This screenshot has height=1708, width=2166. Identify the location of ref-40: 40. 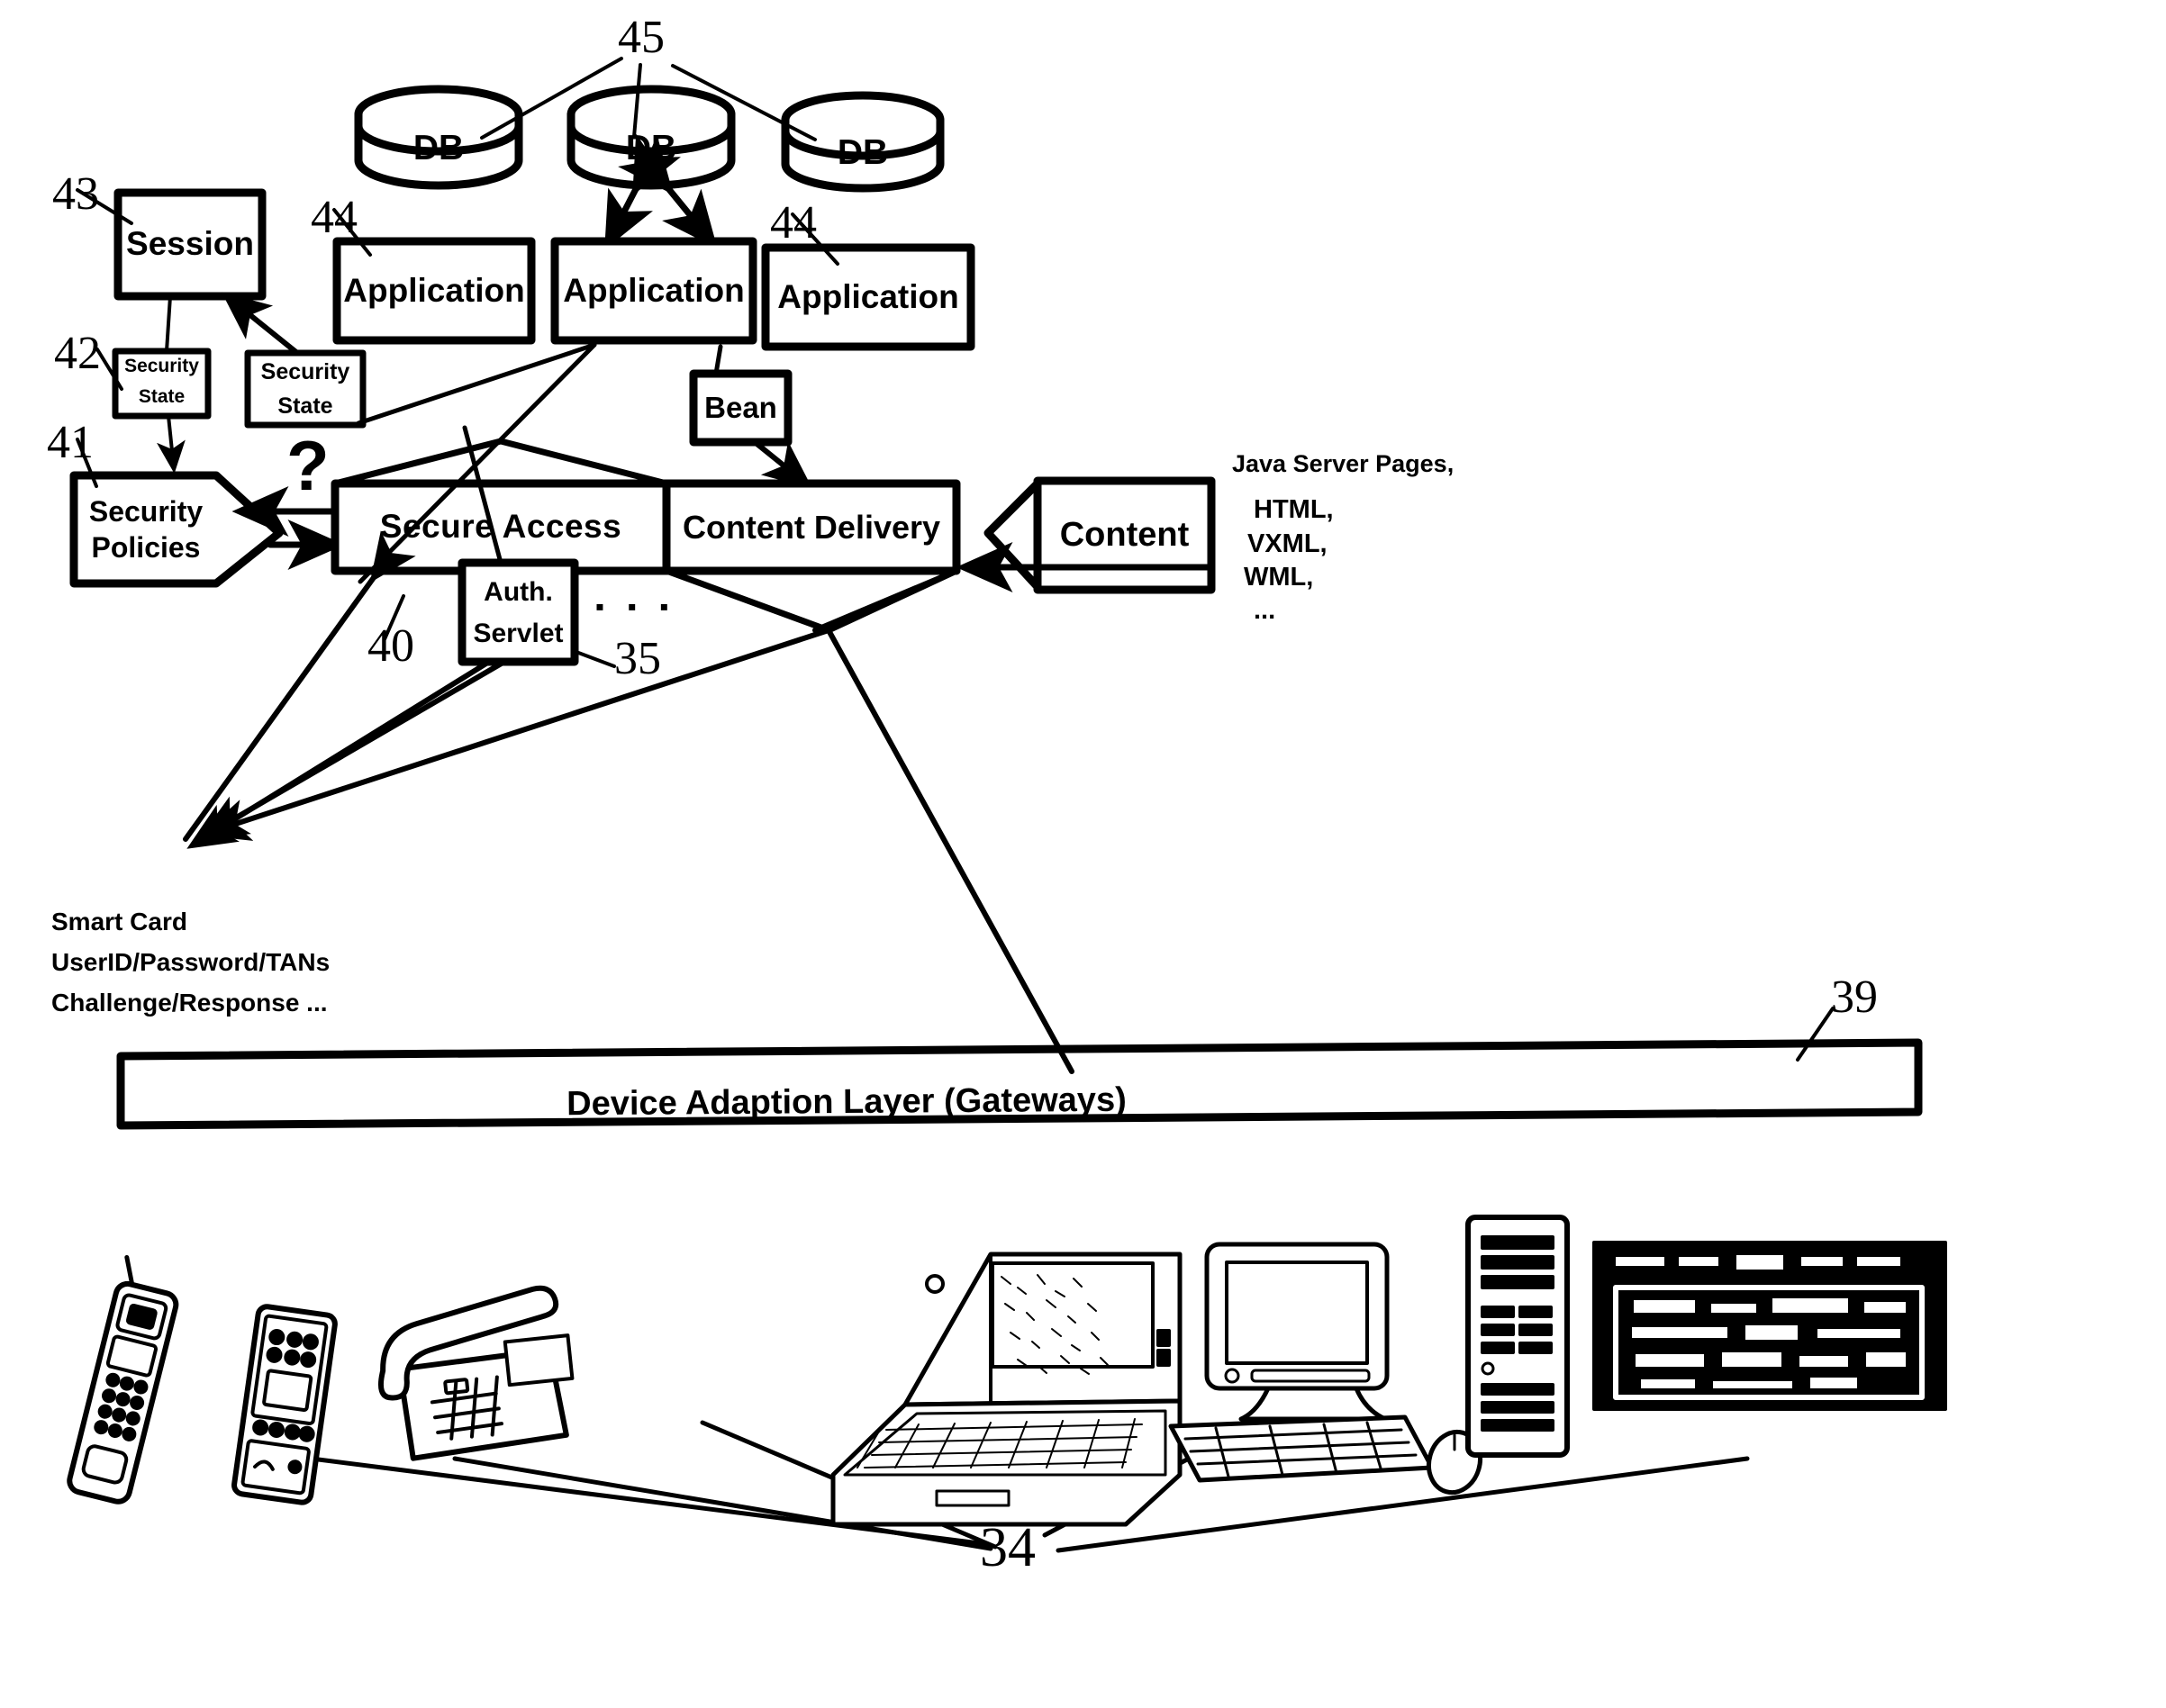
(390, 646).